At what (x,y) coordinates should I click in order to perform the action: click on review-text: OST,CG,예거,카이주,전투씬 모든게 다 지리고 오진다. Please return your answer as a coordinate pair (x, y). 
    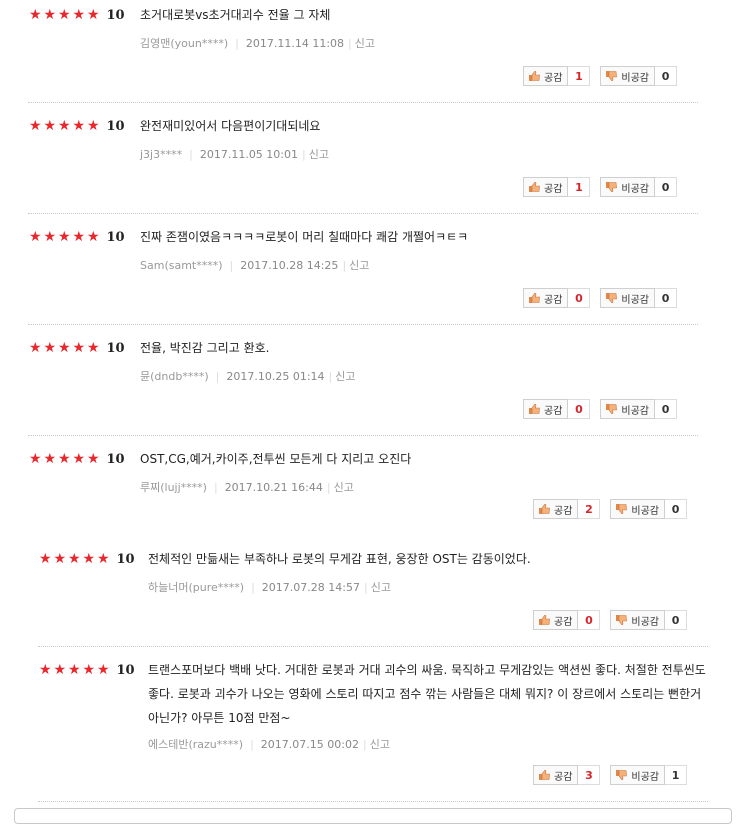
    Looking at the image, I should click on (276, 459).